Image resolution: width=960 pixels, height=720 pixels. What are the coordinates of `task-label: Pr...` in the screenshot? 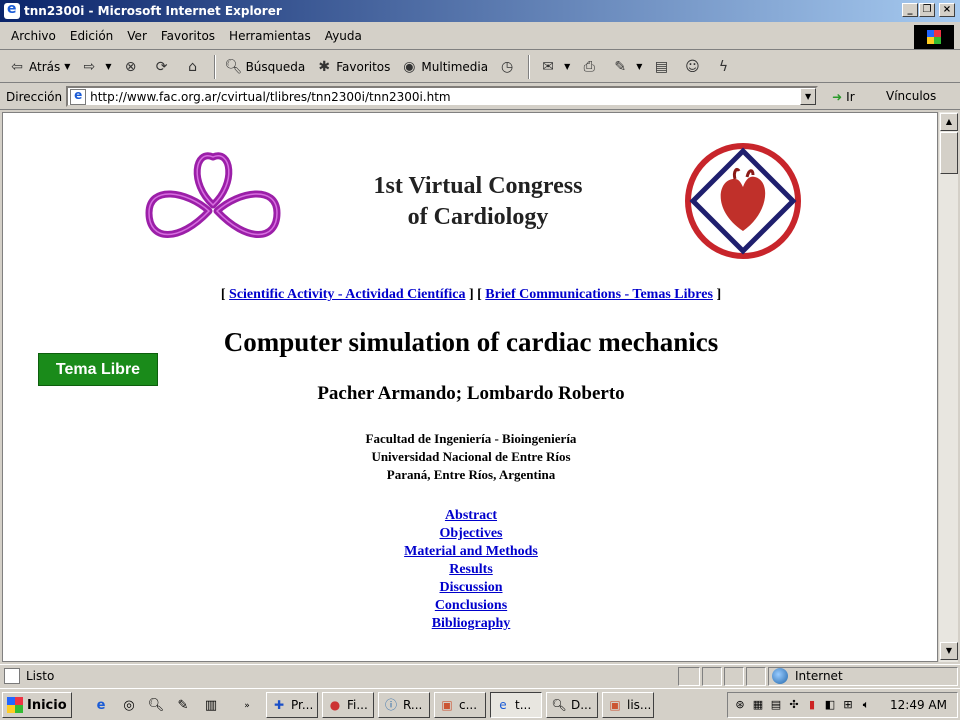 It's located at (302, 705).